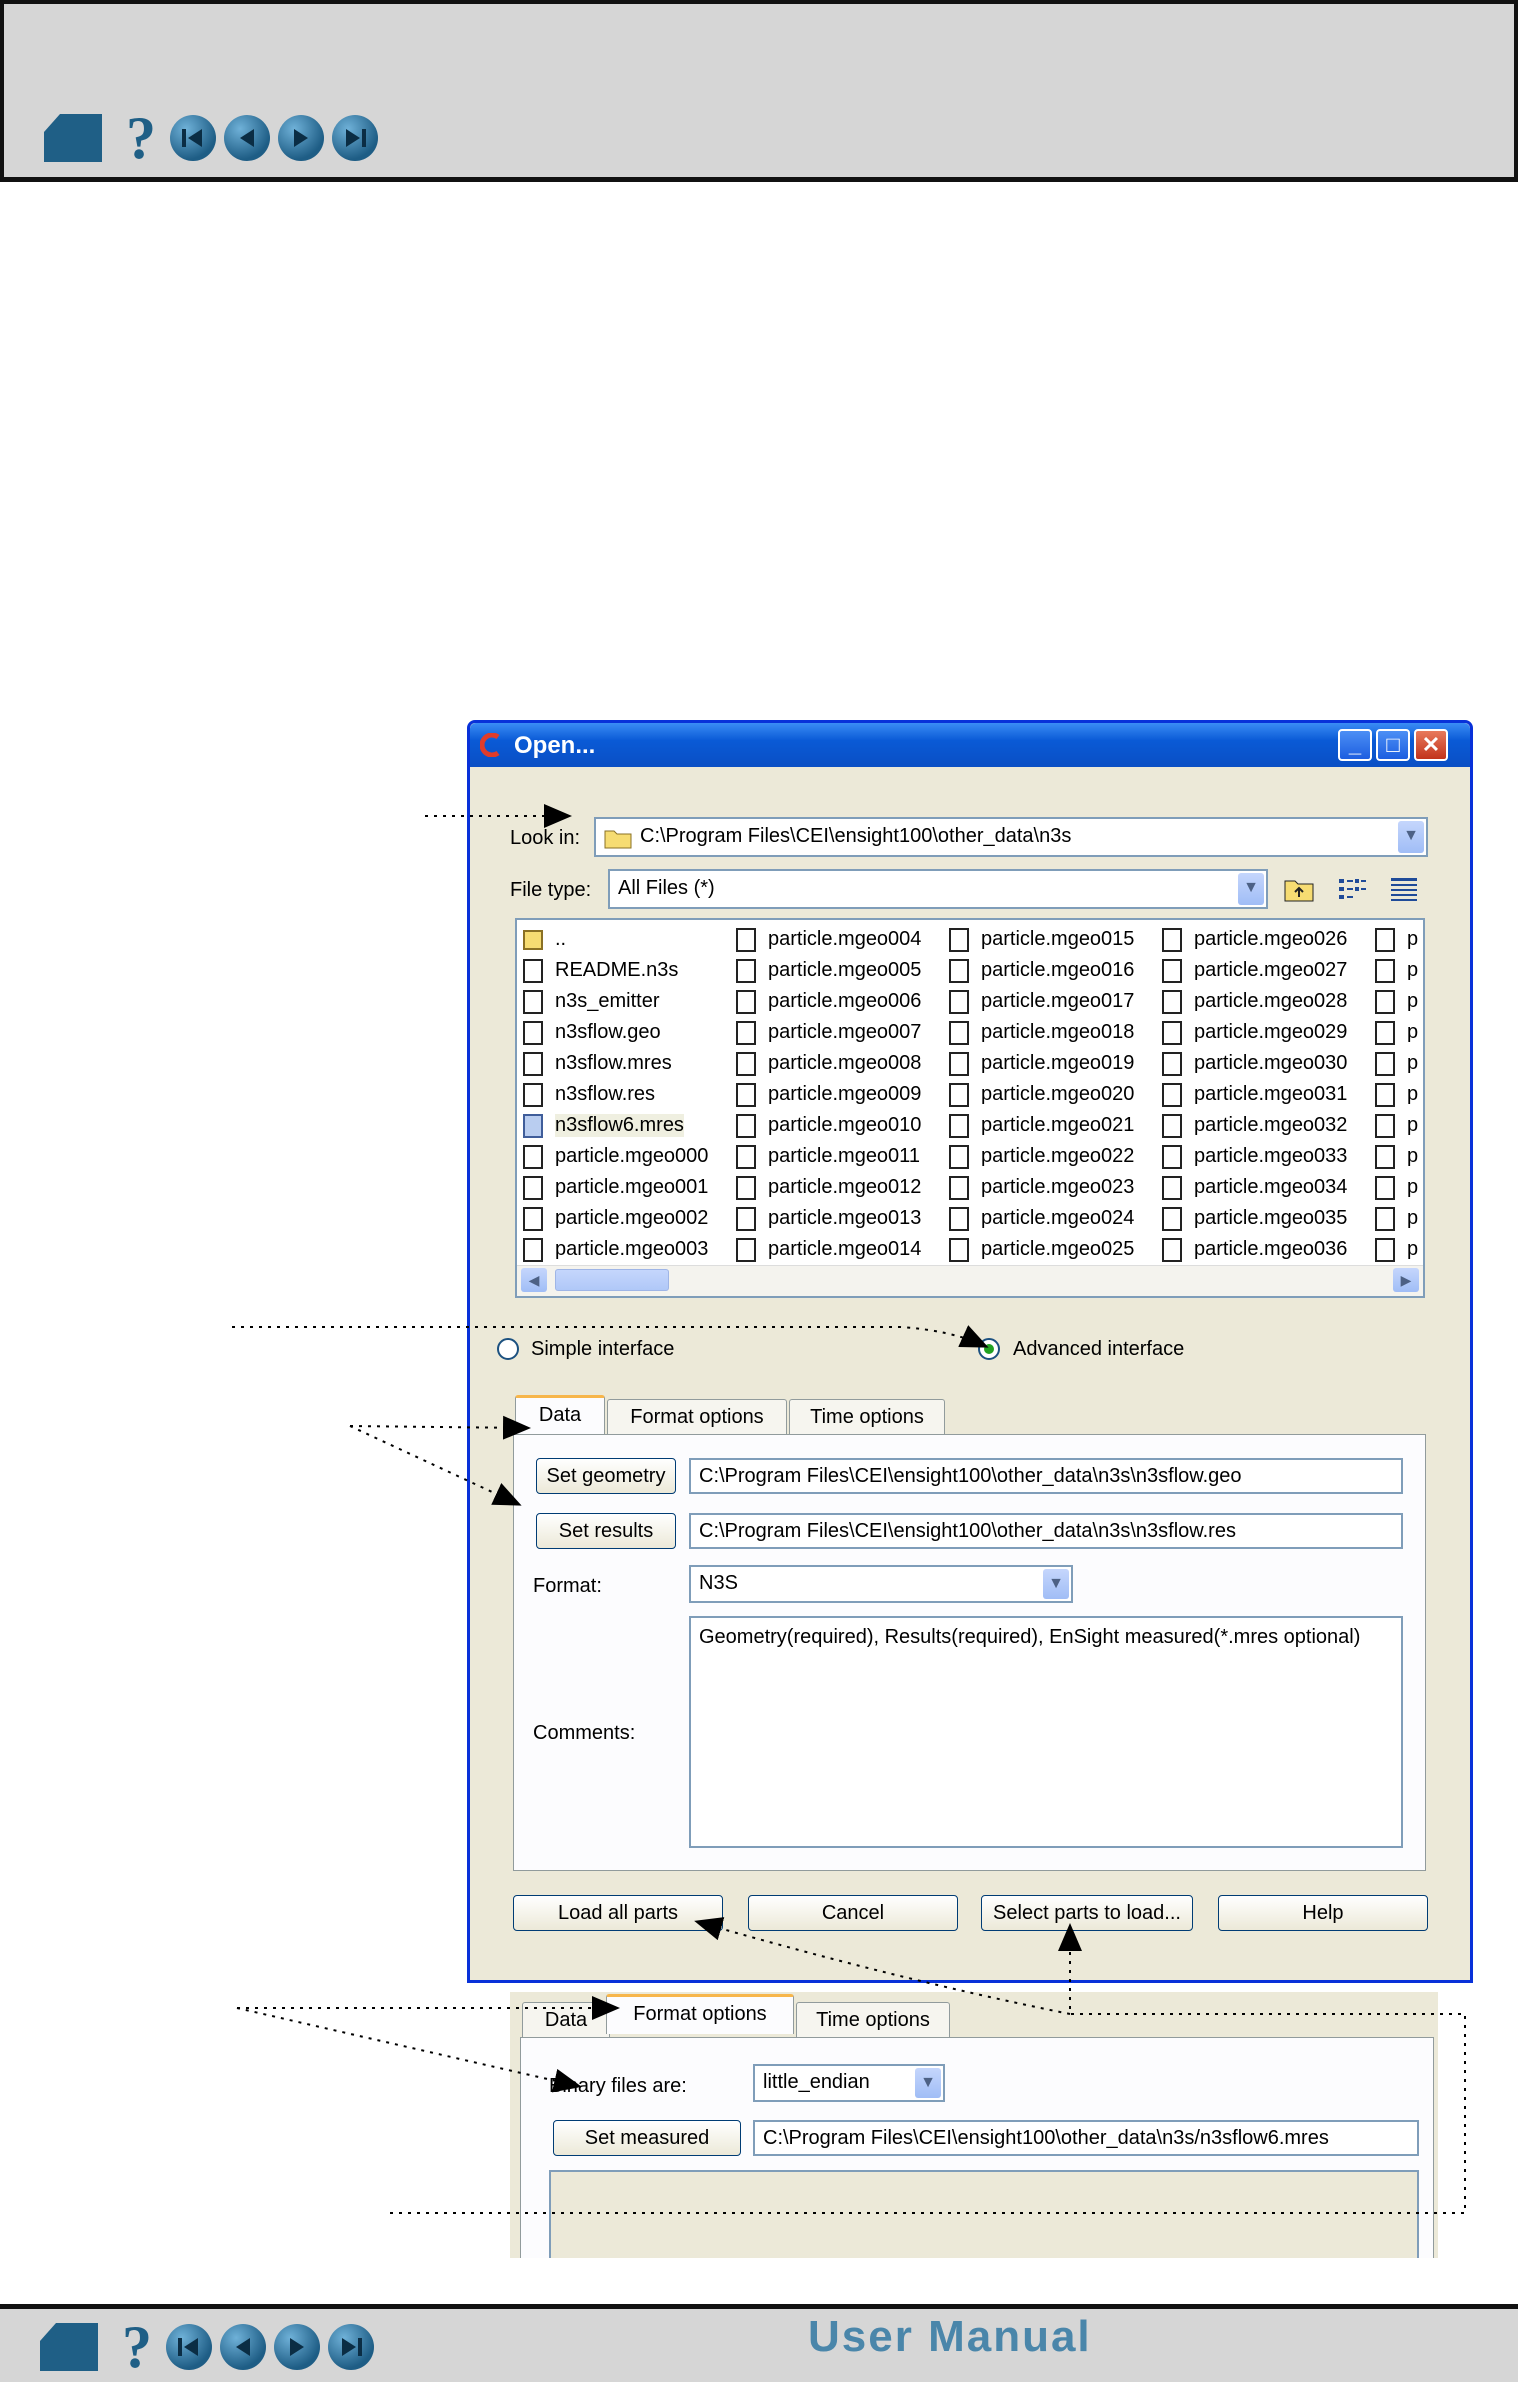  Describe the element at coordinates (928, 2068) in the screenshot. I see `callout-select-parts` at that location.